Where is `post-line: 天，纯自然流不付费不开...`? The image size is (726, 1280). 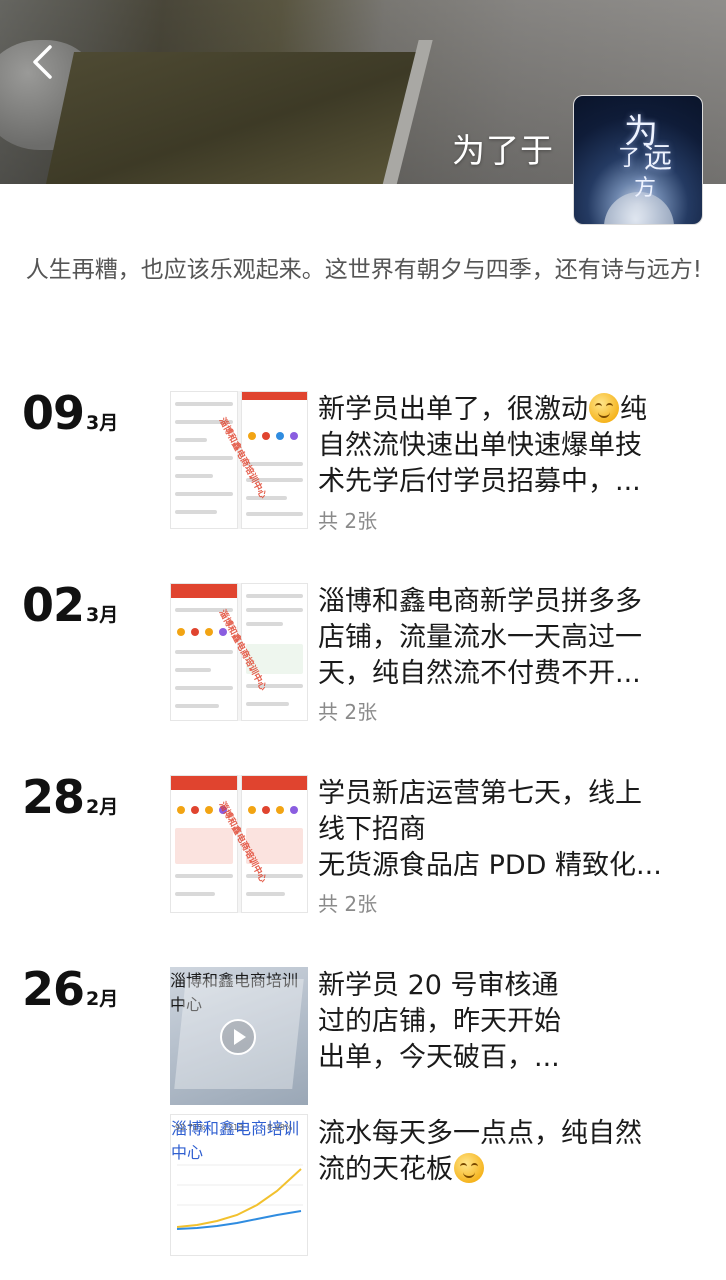
post-line: 天，纯自然流不付费不开... is located at coordinates (479, 673).